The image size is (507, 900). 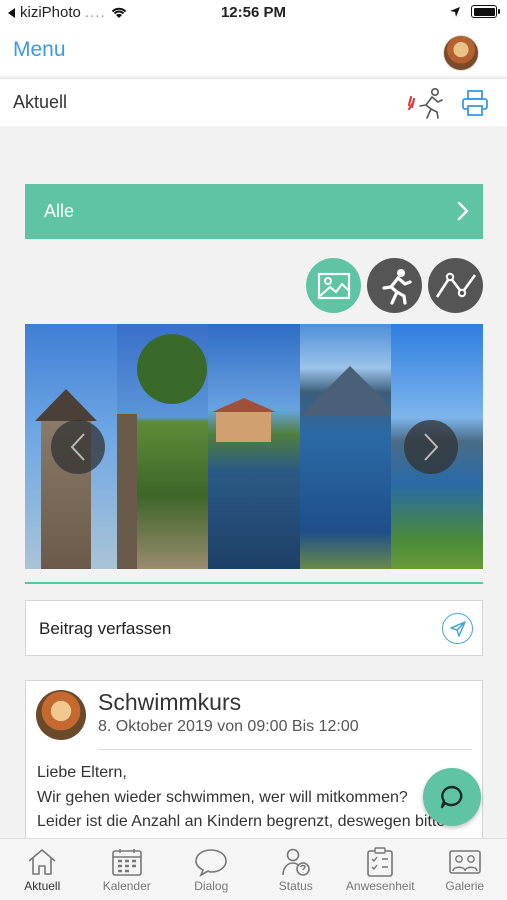 I want to click on calendar-icon, so click(x=126, y=862).